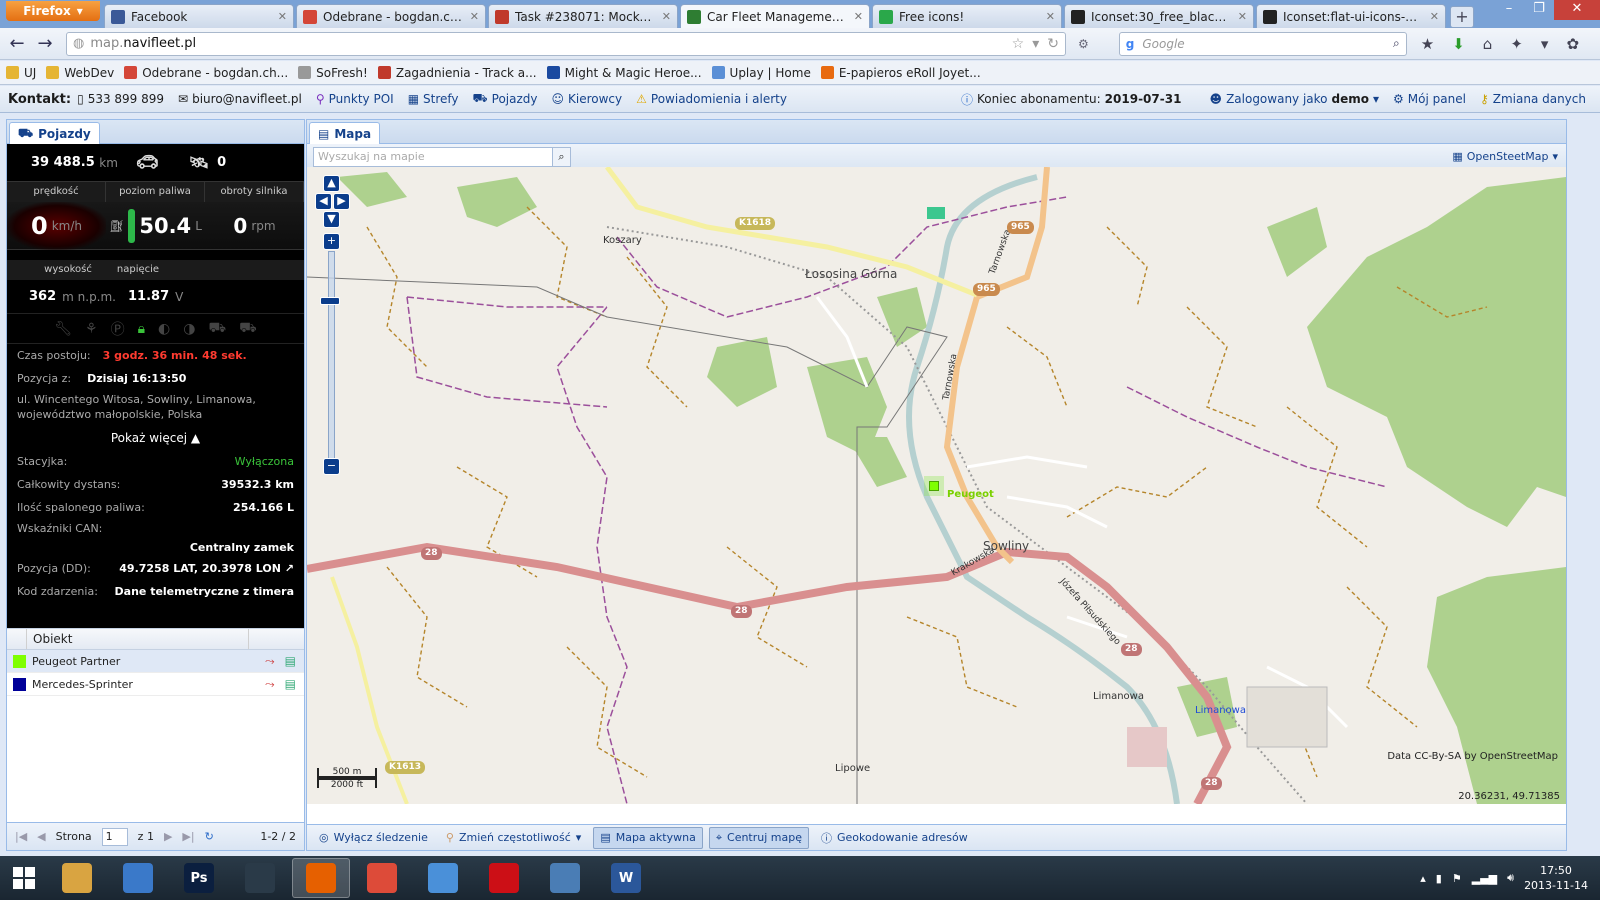  I want to click on geocoding-button: ⓘ Geokodowanie adresów, so click(894, 838).